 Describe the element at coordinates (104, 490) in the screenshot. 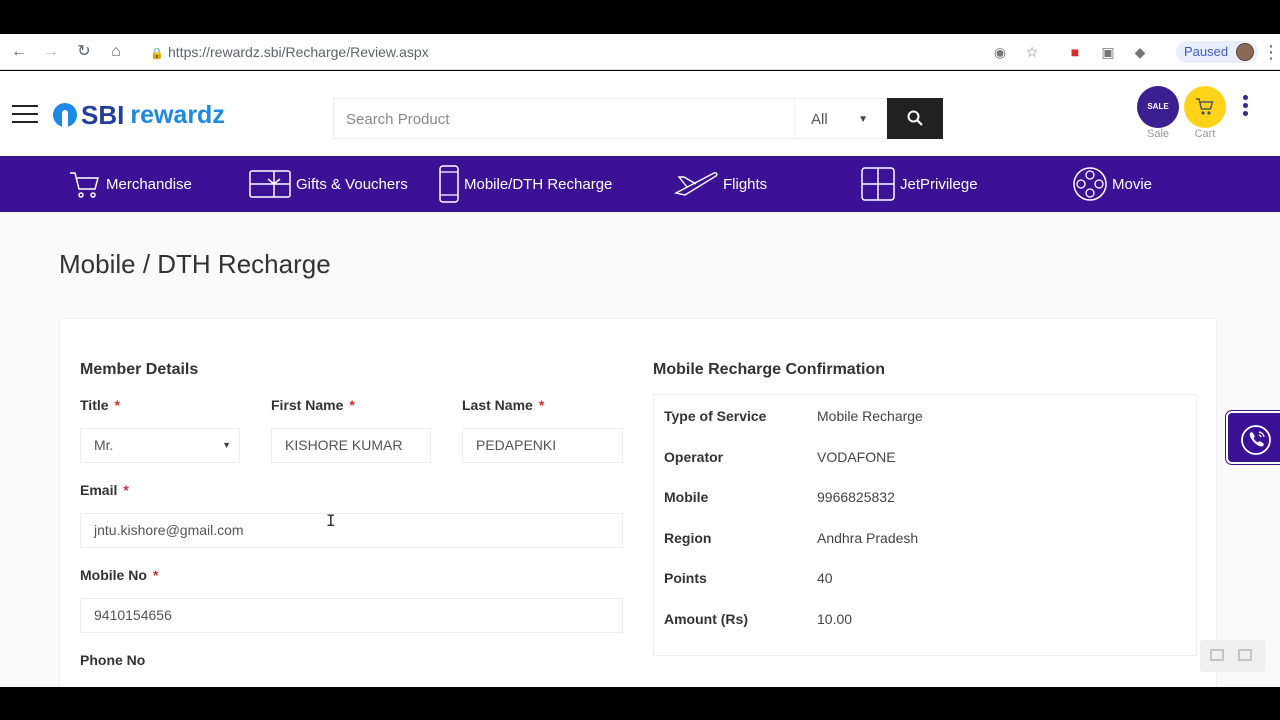

I see `email-label: Email *` at that location.